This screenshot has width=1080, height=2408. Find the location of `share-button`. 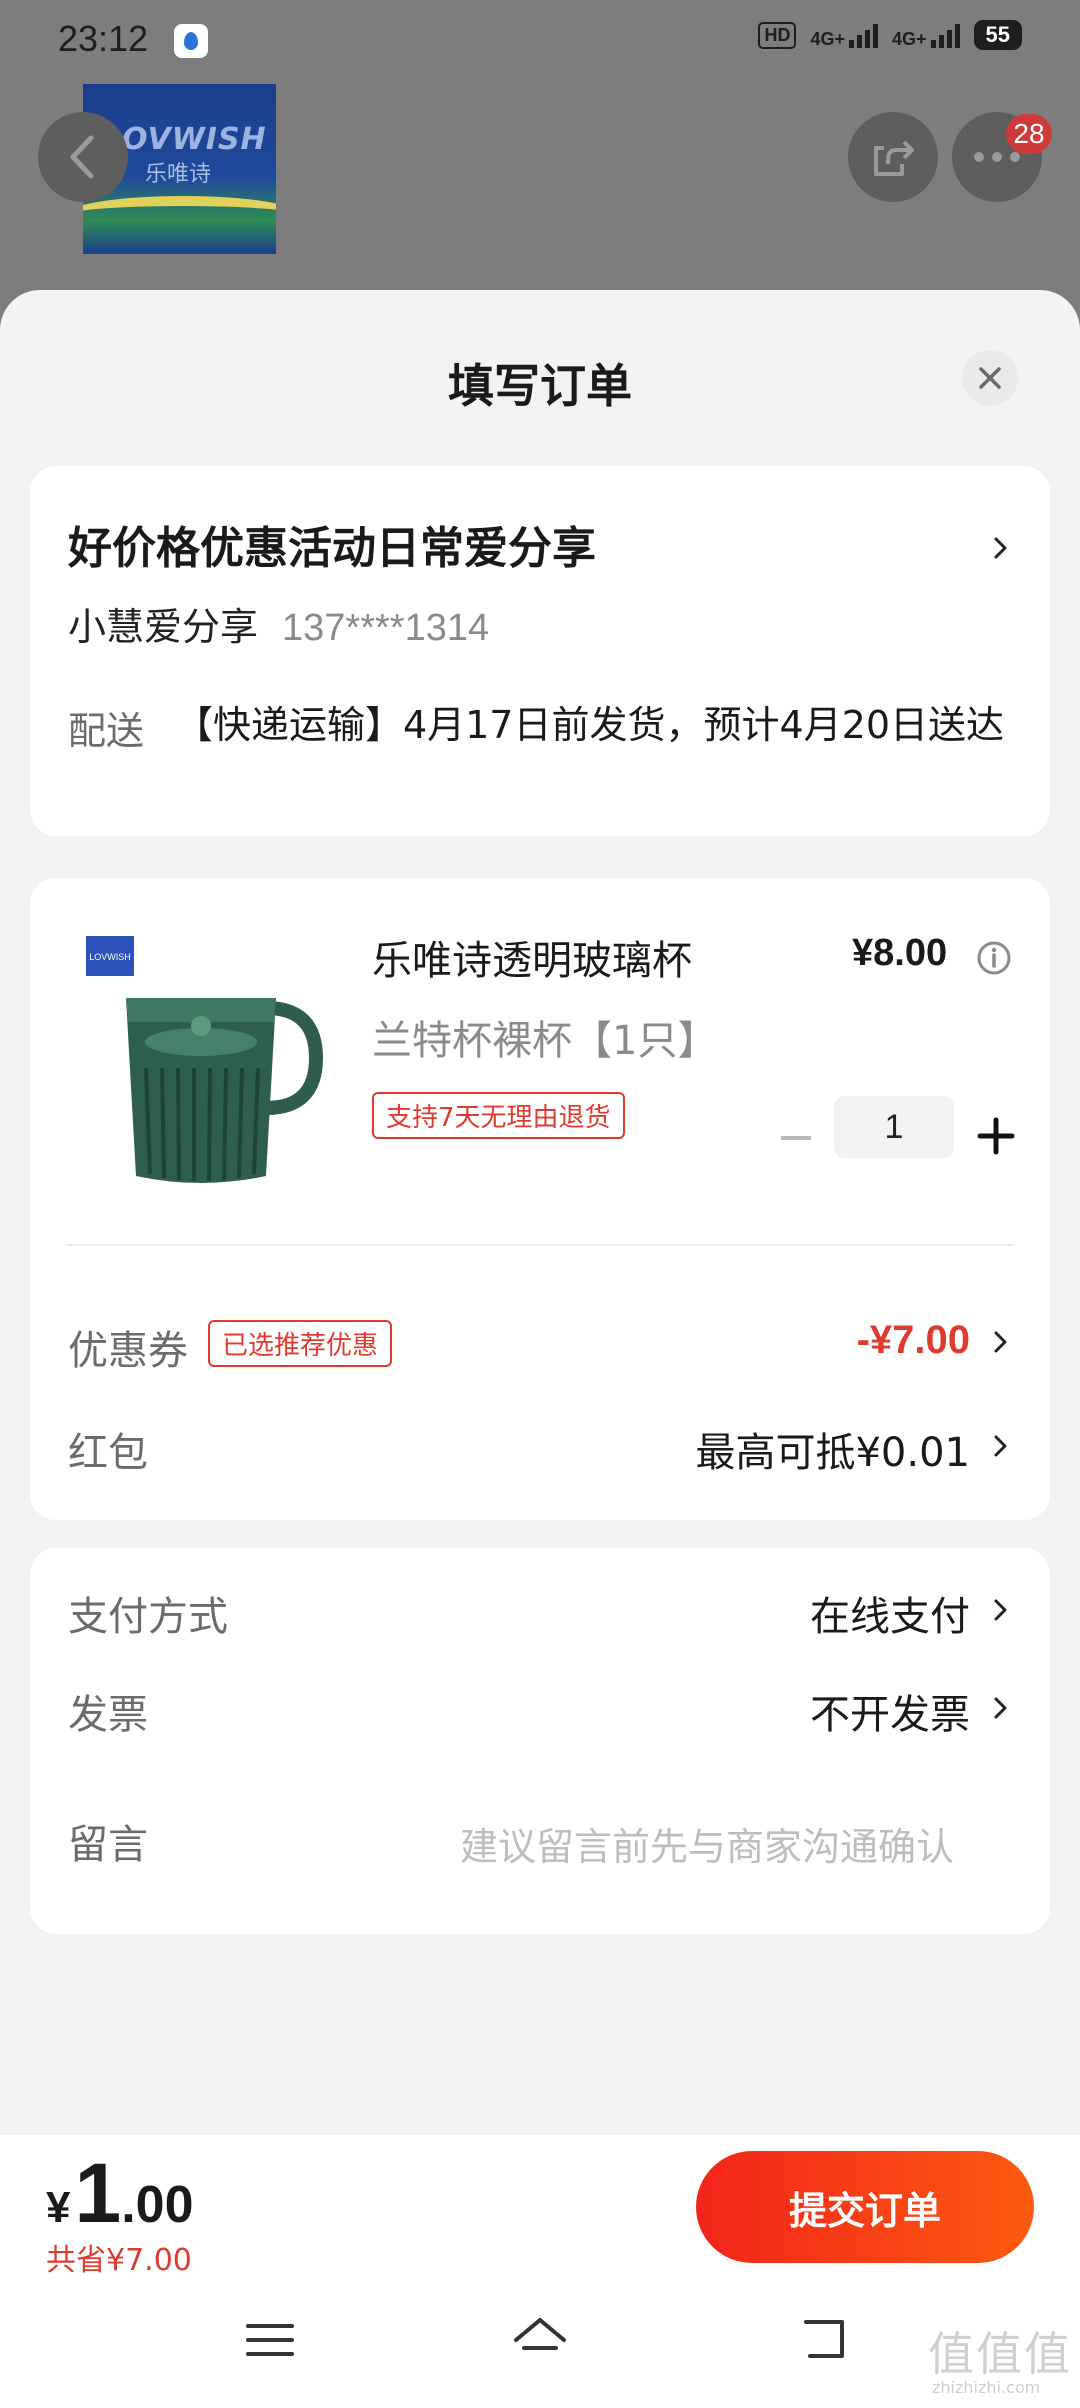

share-button is located at coordinates (893, 157).